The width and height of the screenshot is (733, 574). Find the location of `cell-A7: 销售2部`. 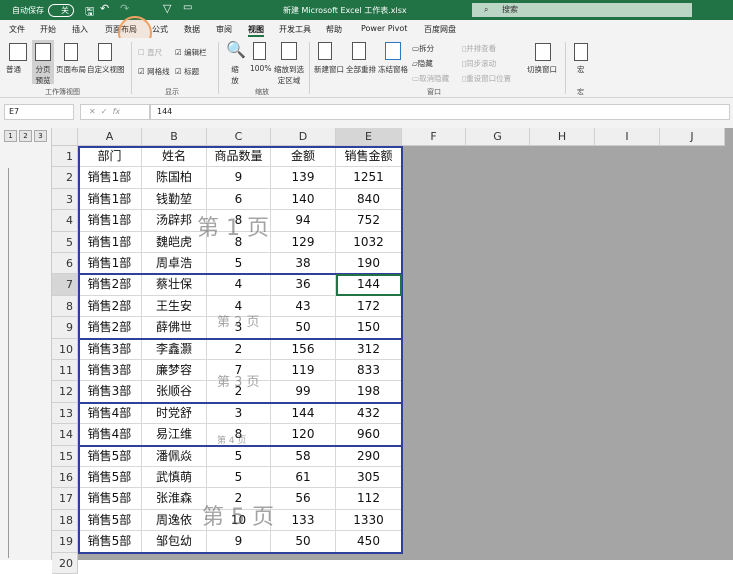

cell-A7: 销售2部 is located at coordinates (110, 285).